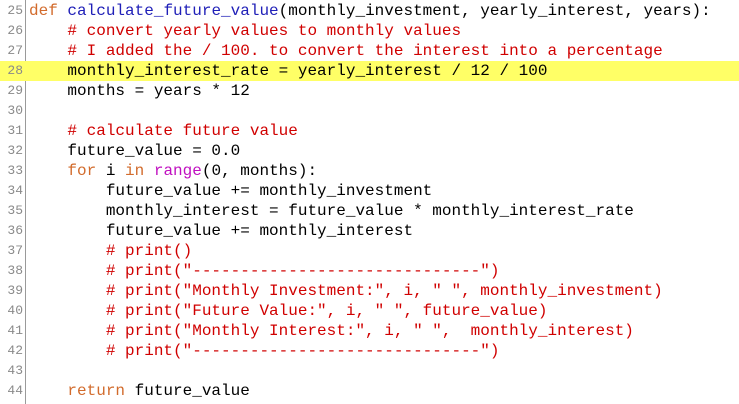  Describe the element at coordinates (369, 391) in the screenshot. I see `code-line: 44 return future_value` at that location.